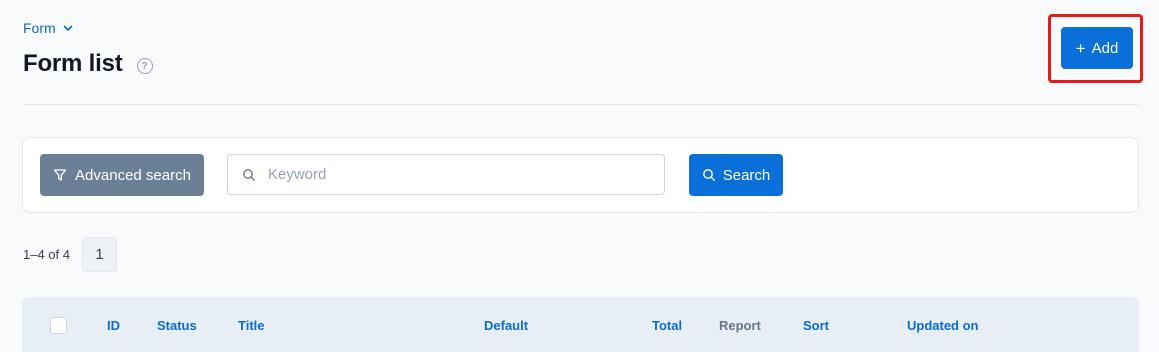  What do you see at coordinates (46, 254) in the screenshot?
I see `pagination-range: 1–4 of 4` at bounding box center [46, 254].